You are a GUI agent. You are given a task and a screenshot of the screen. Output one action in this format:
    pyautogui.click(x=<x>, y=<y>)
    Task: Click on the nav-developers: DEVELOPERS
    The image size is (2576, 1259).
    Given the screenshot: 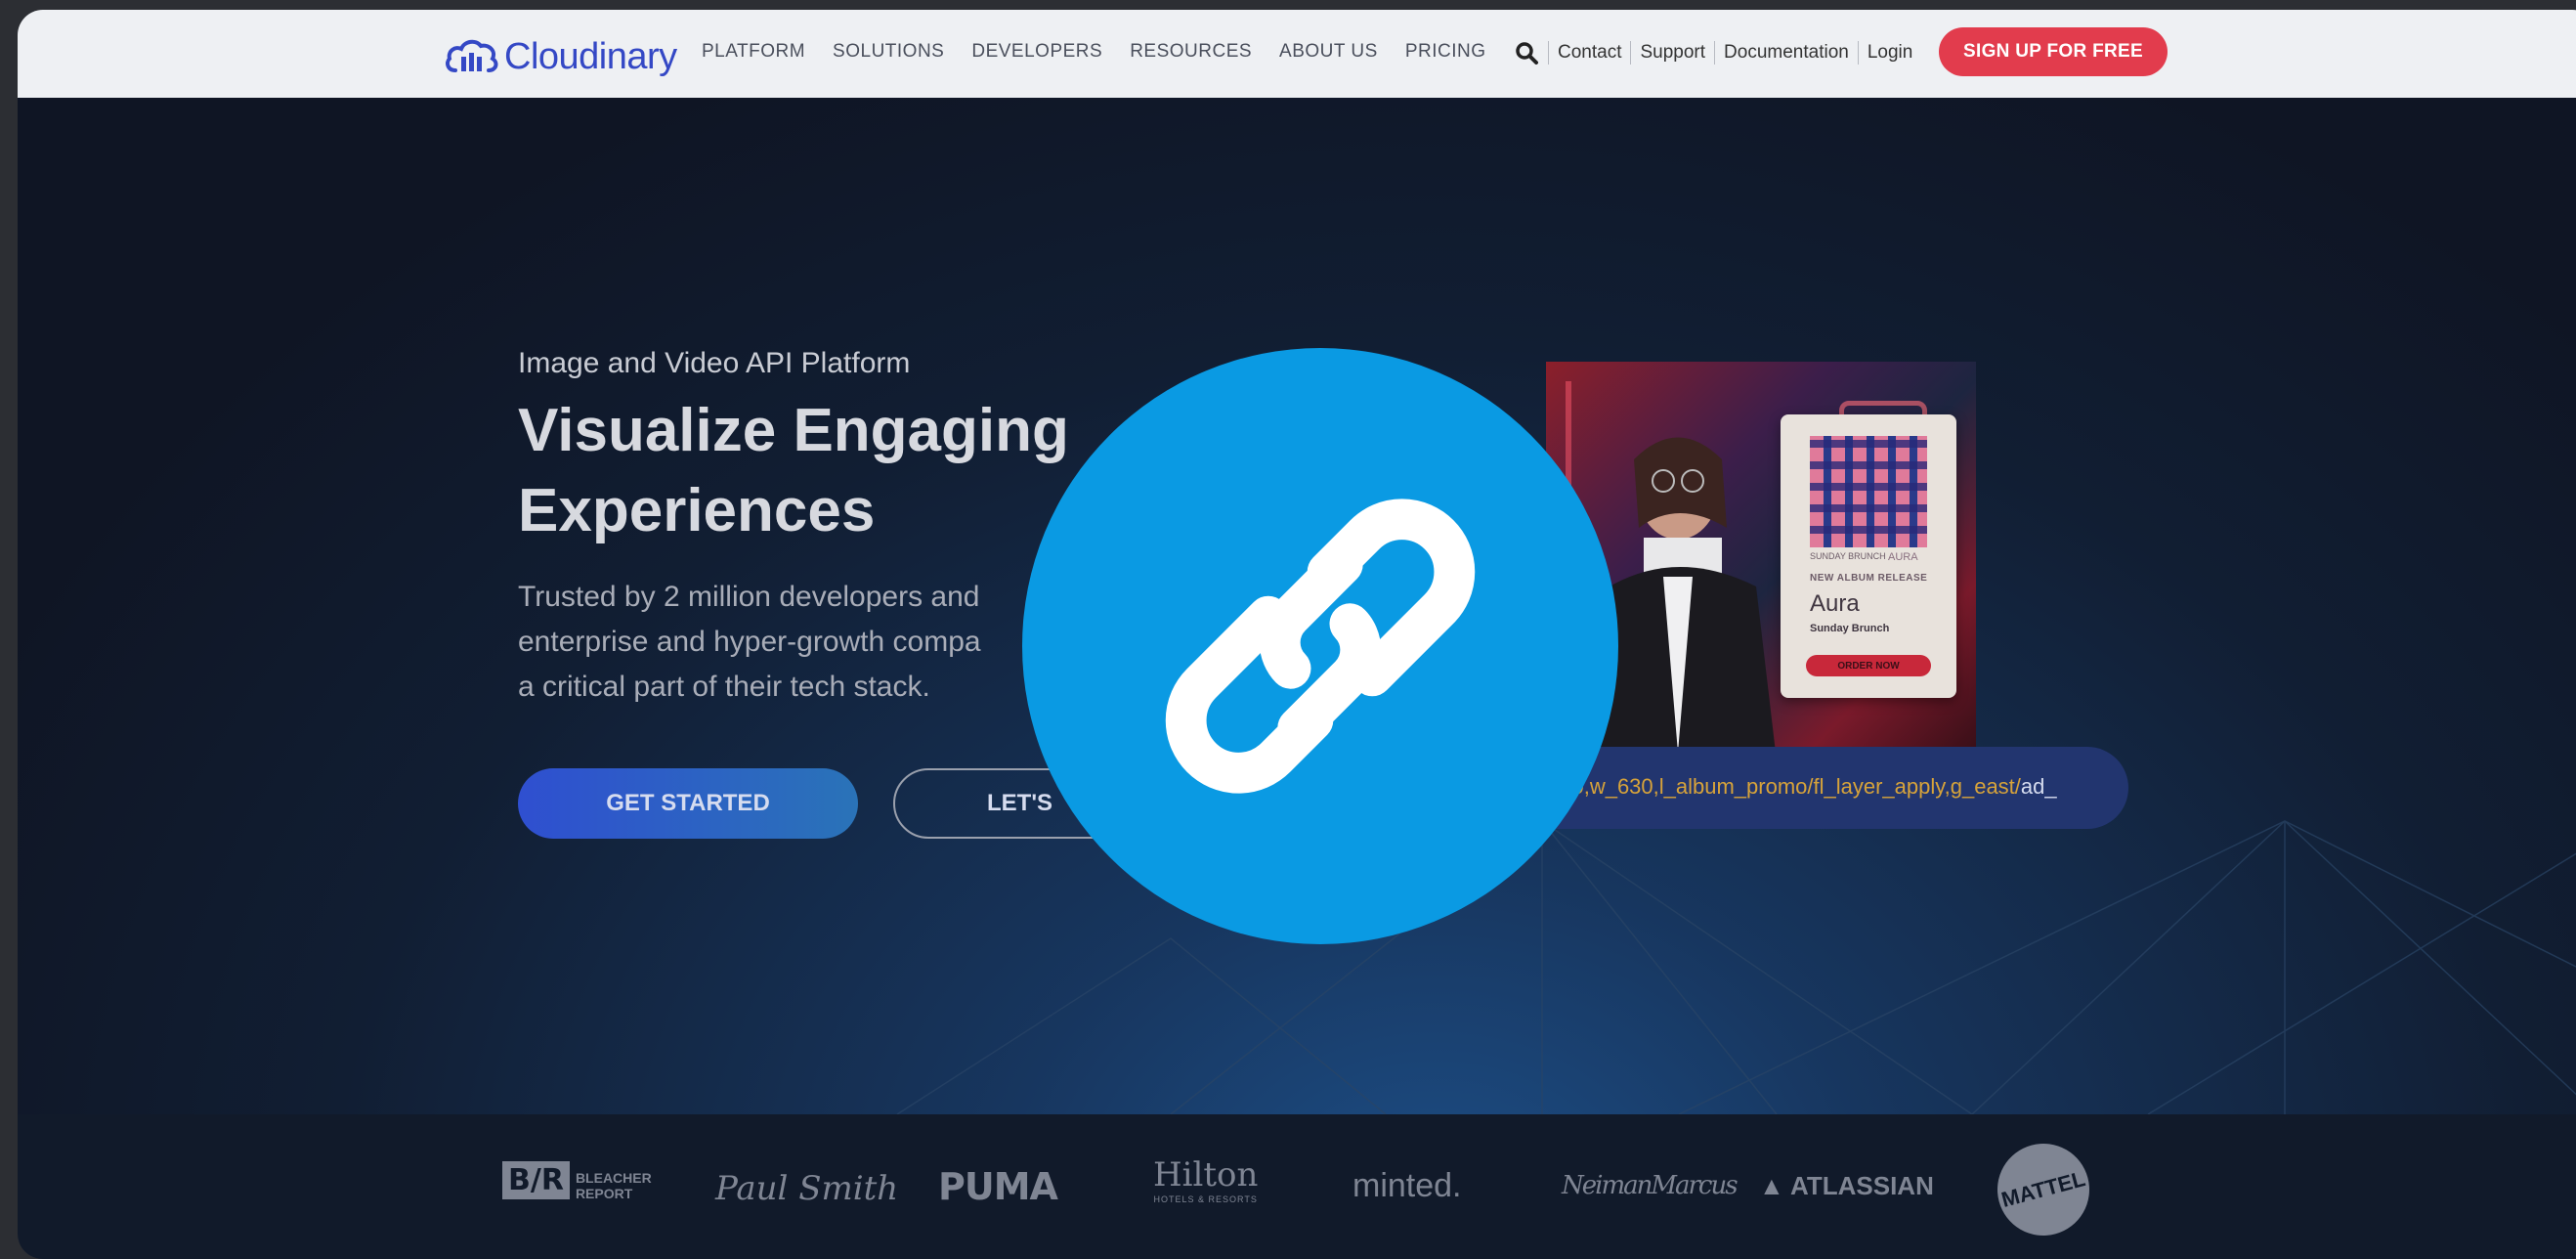 What is the action you would take?
    pyautogui.click(x=1036, y=52)
    